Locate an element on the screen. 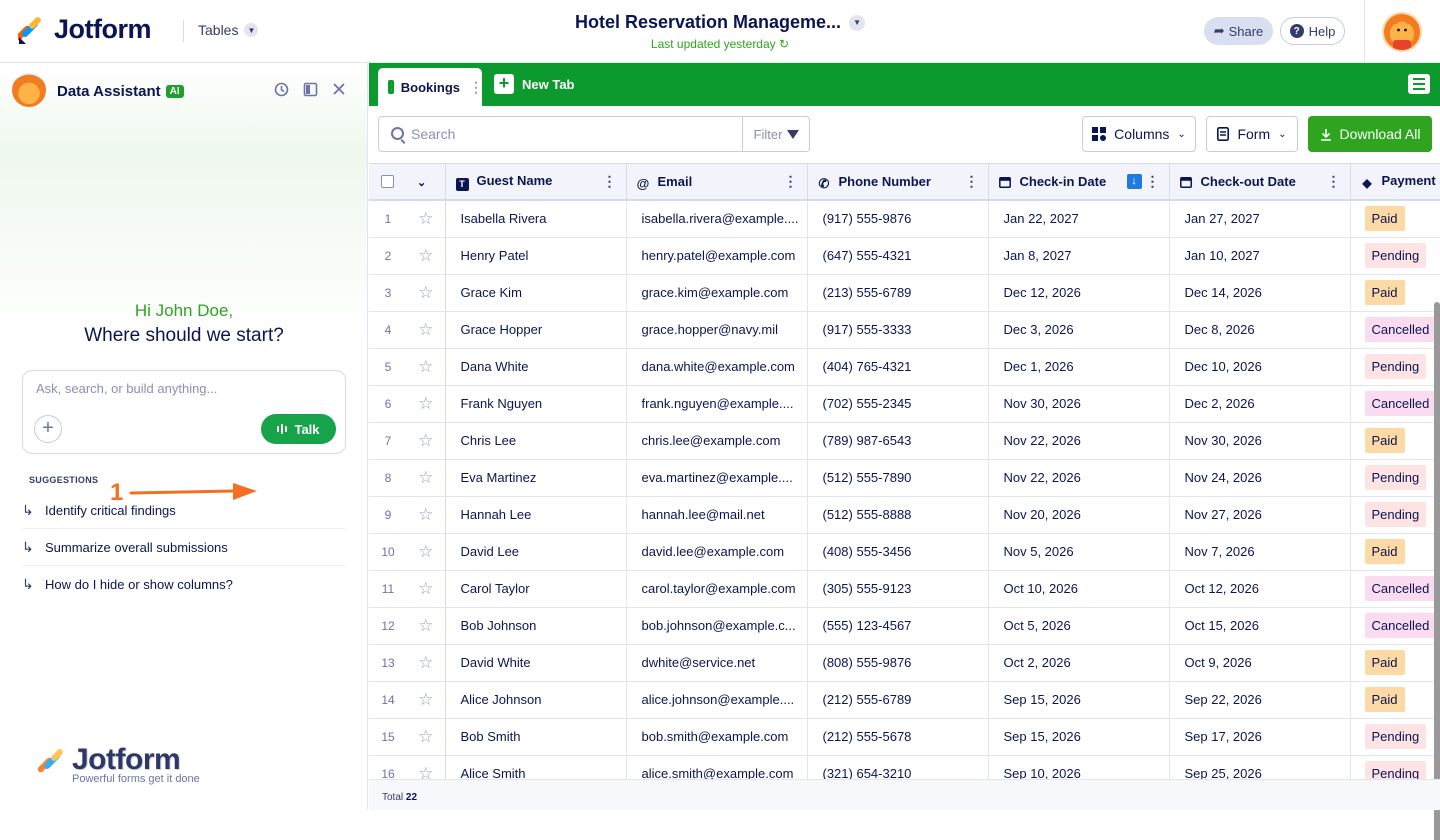  phone-cell: (305) 555-9123 is located at coordinates (897, 588).